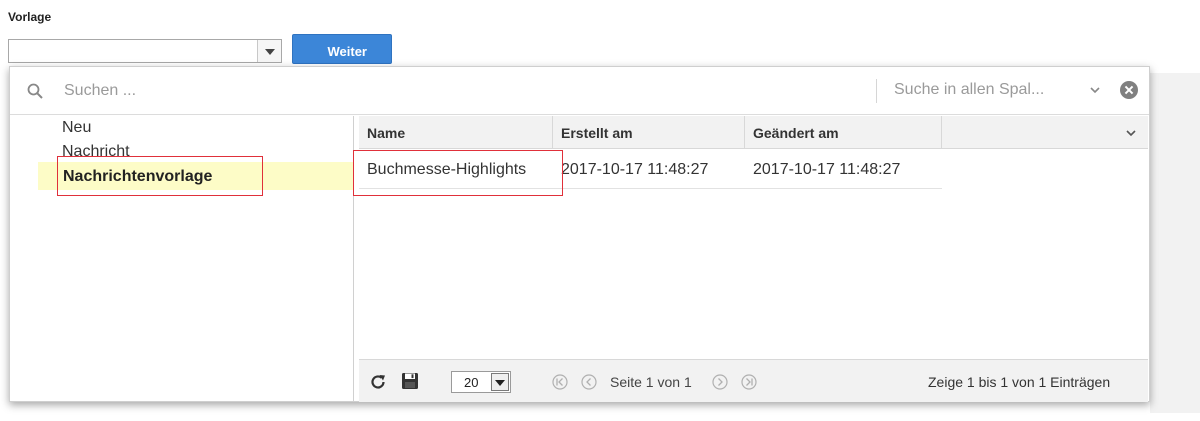 The image size is (1200, 421). I want to click on refresh-icon, so click(378, 382).